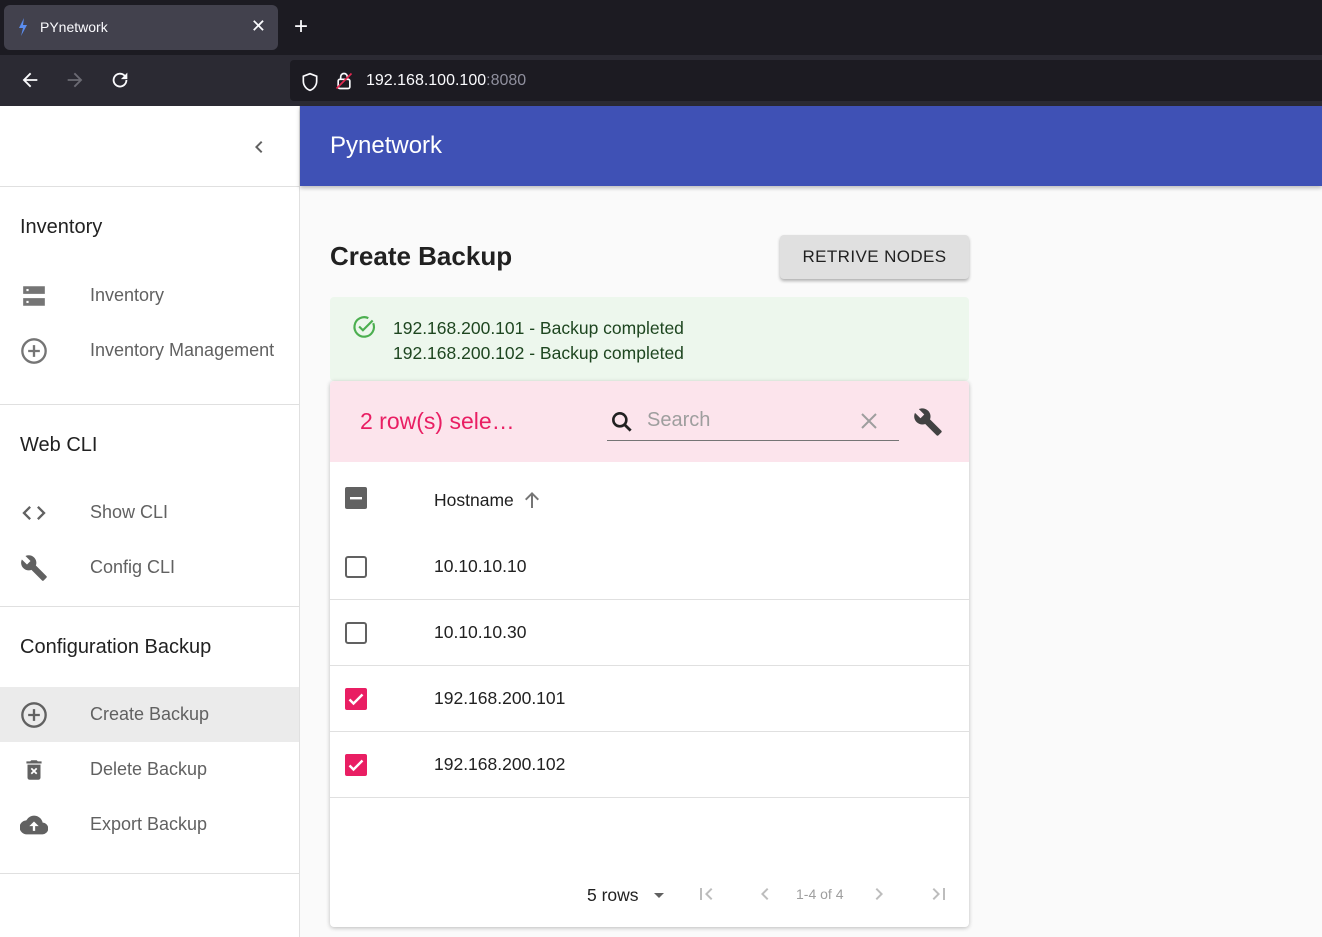 This screenshot has height=937, width=1322. I want to click on hostname-column-header: Hostname, so click(489, 500).